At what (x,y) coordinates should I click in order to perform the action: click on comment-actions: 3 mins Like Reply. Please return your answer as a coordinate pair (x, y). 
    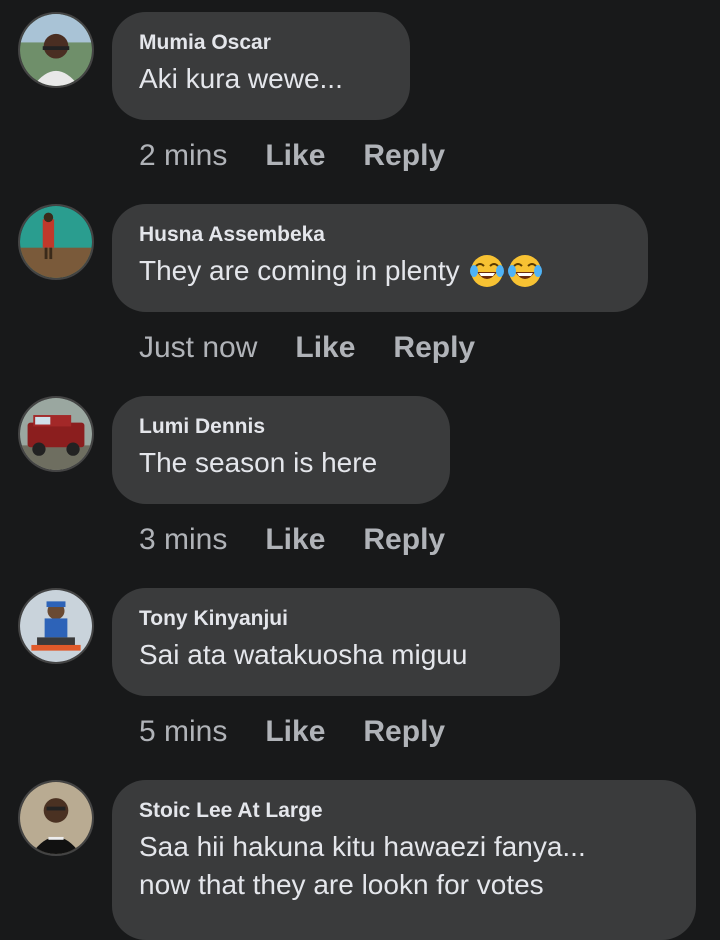
    Looking at the image, I should click on (292, 540).